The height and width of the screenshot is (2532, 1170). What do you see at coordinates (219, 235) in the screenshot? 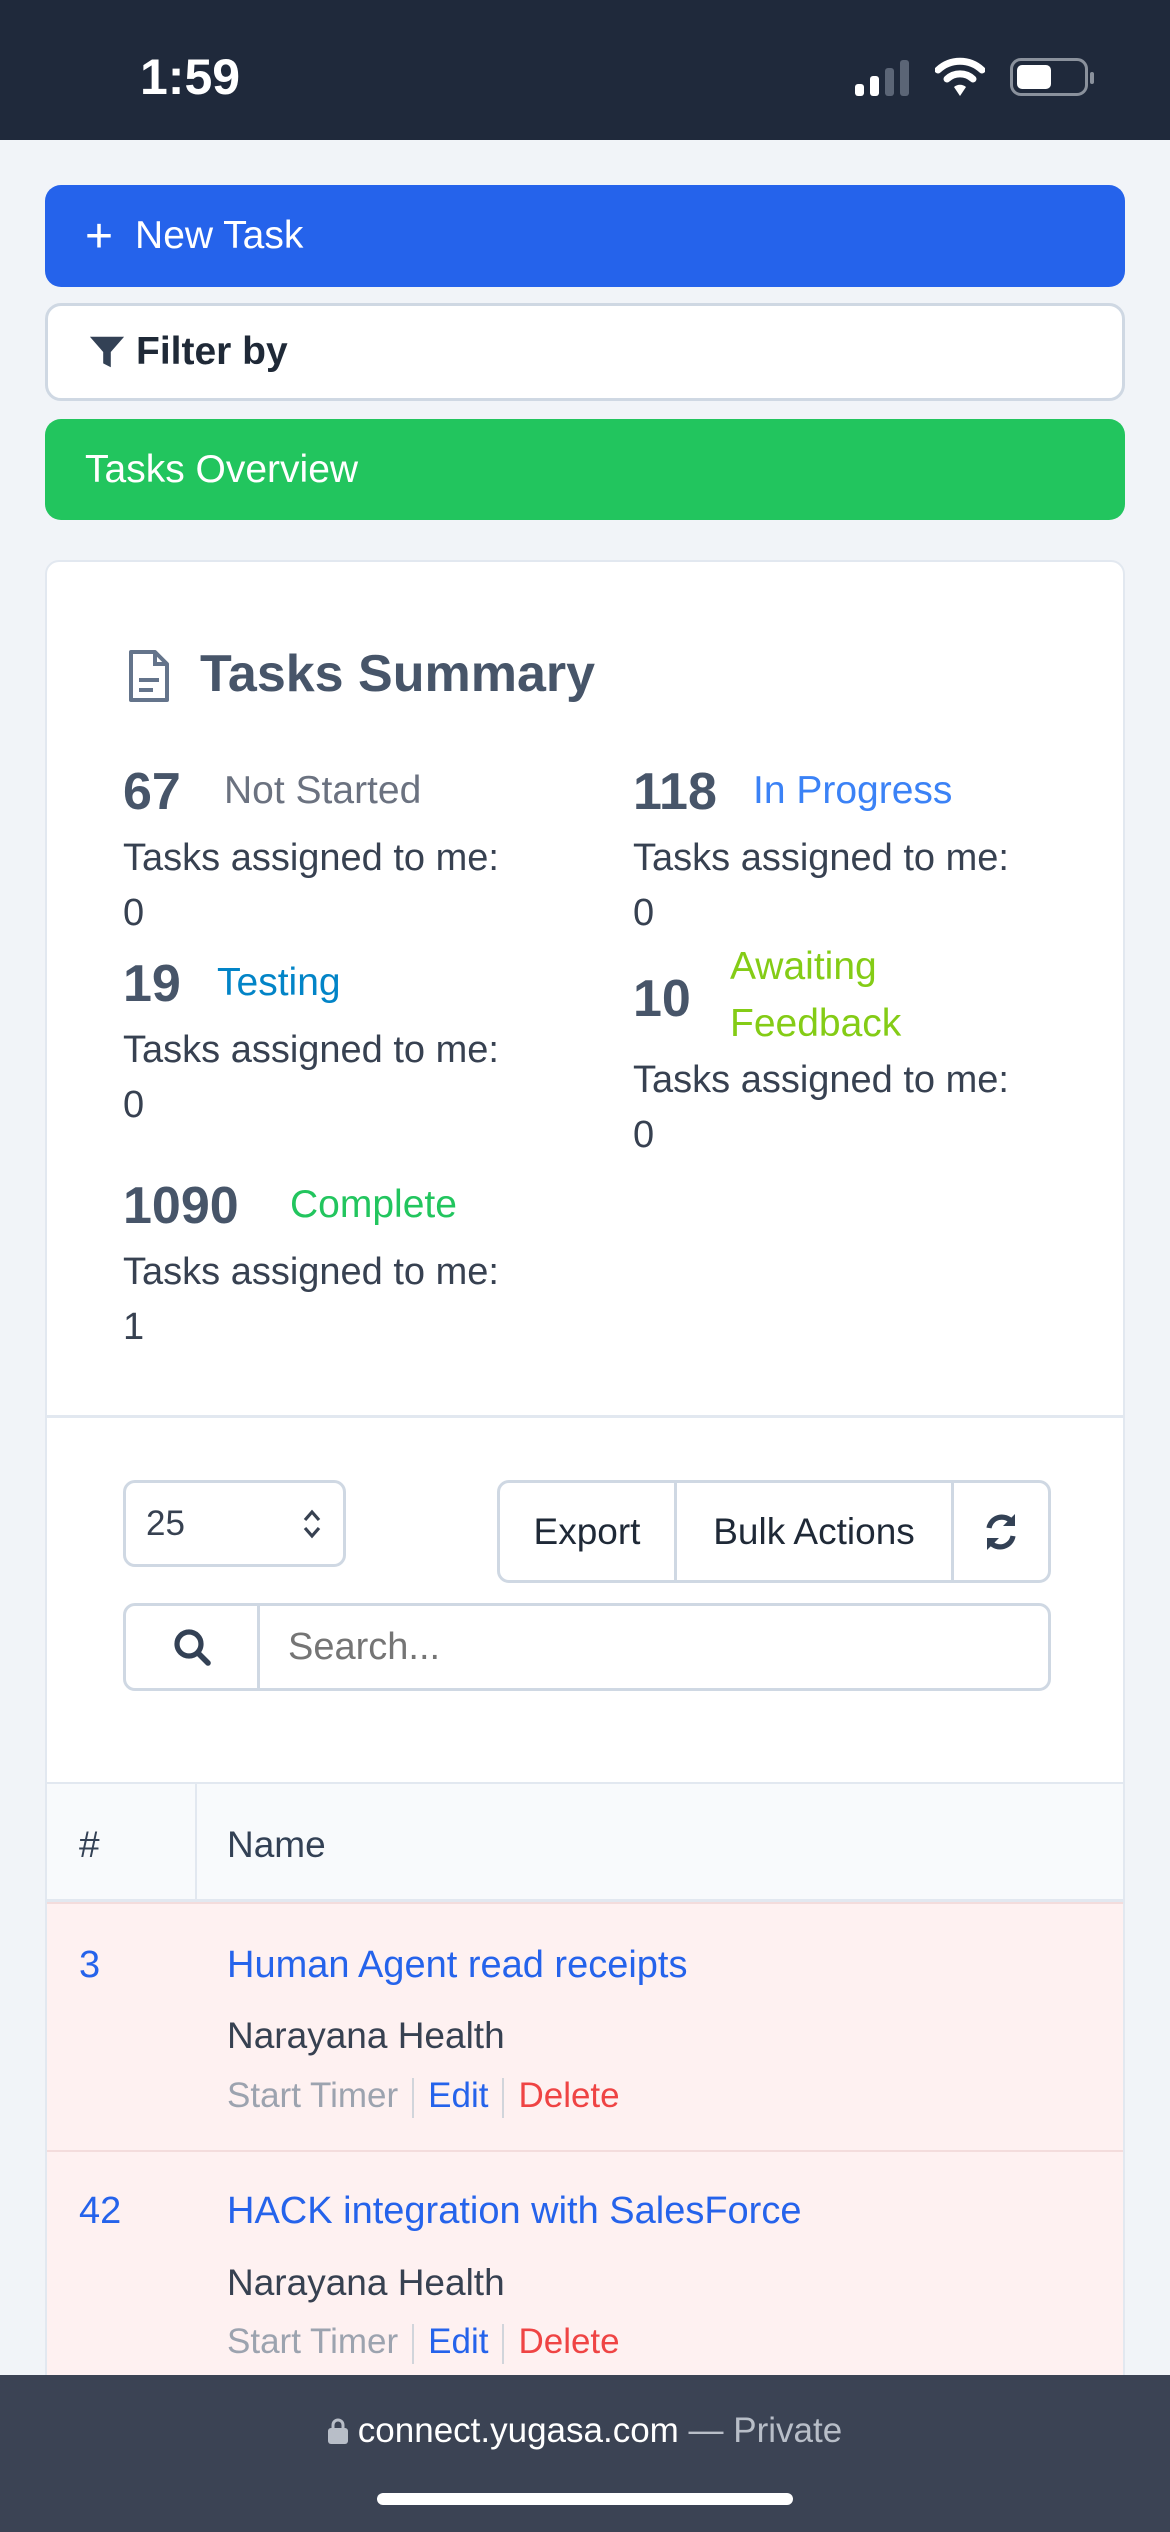
I see `new-task-label: New Task` at bounding box center [219, 235].